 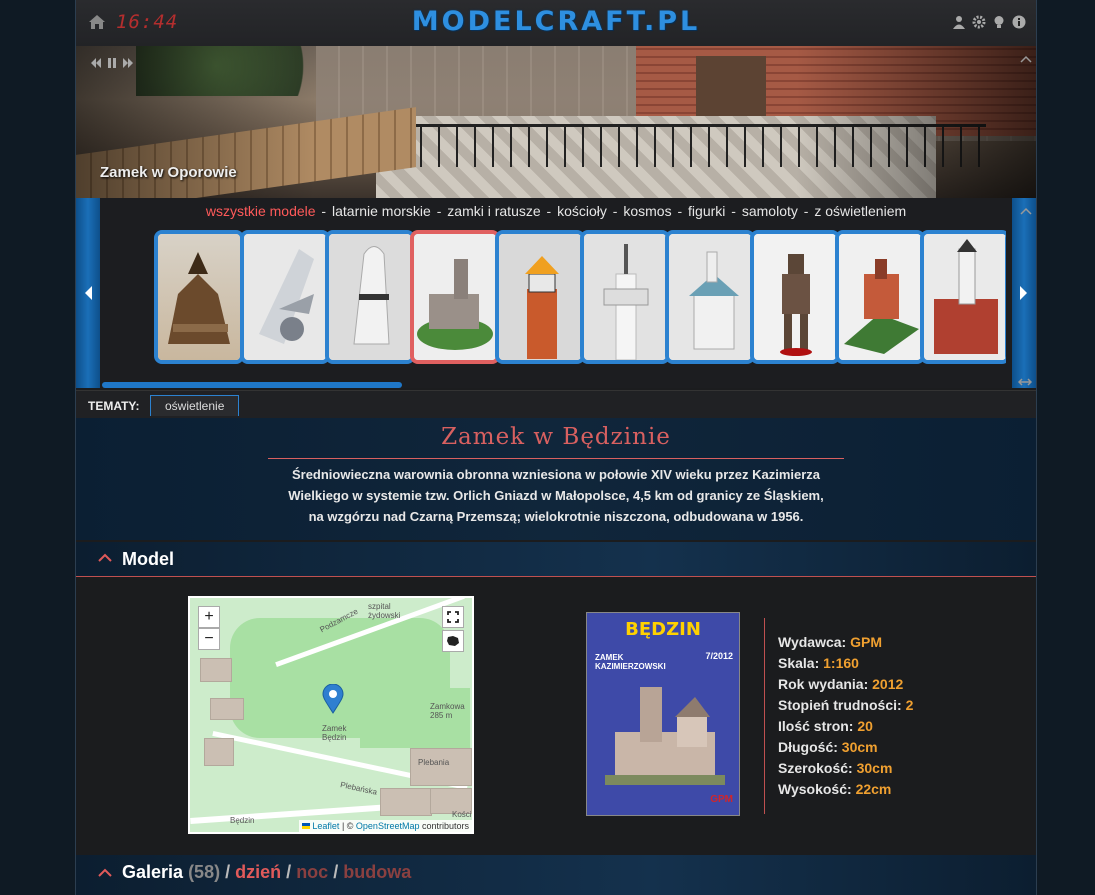 What do you see at coordinates (909, 705) in the screenshot?
I see `spec-value: 2` at bounding box center [909, 705].